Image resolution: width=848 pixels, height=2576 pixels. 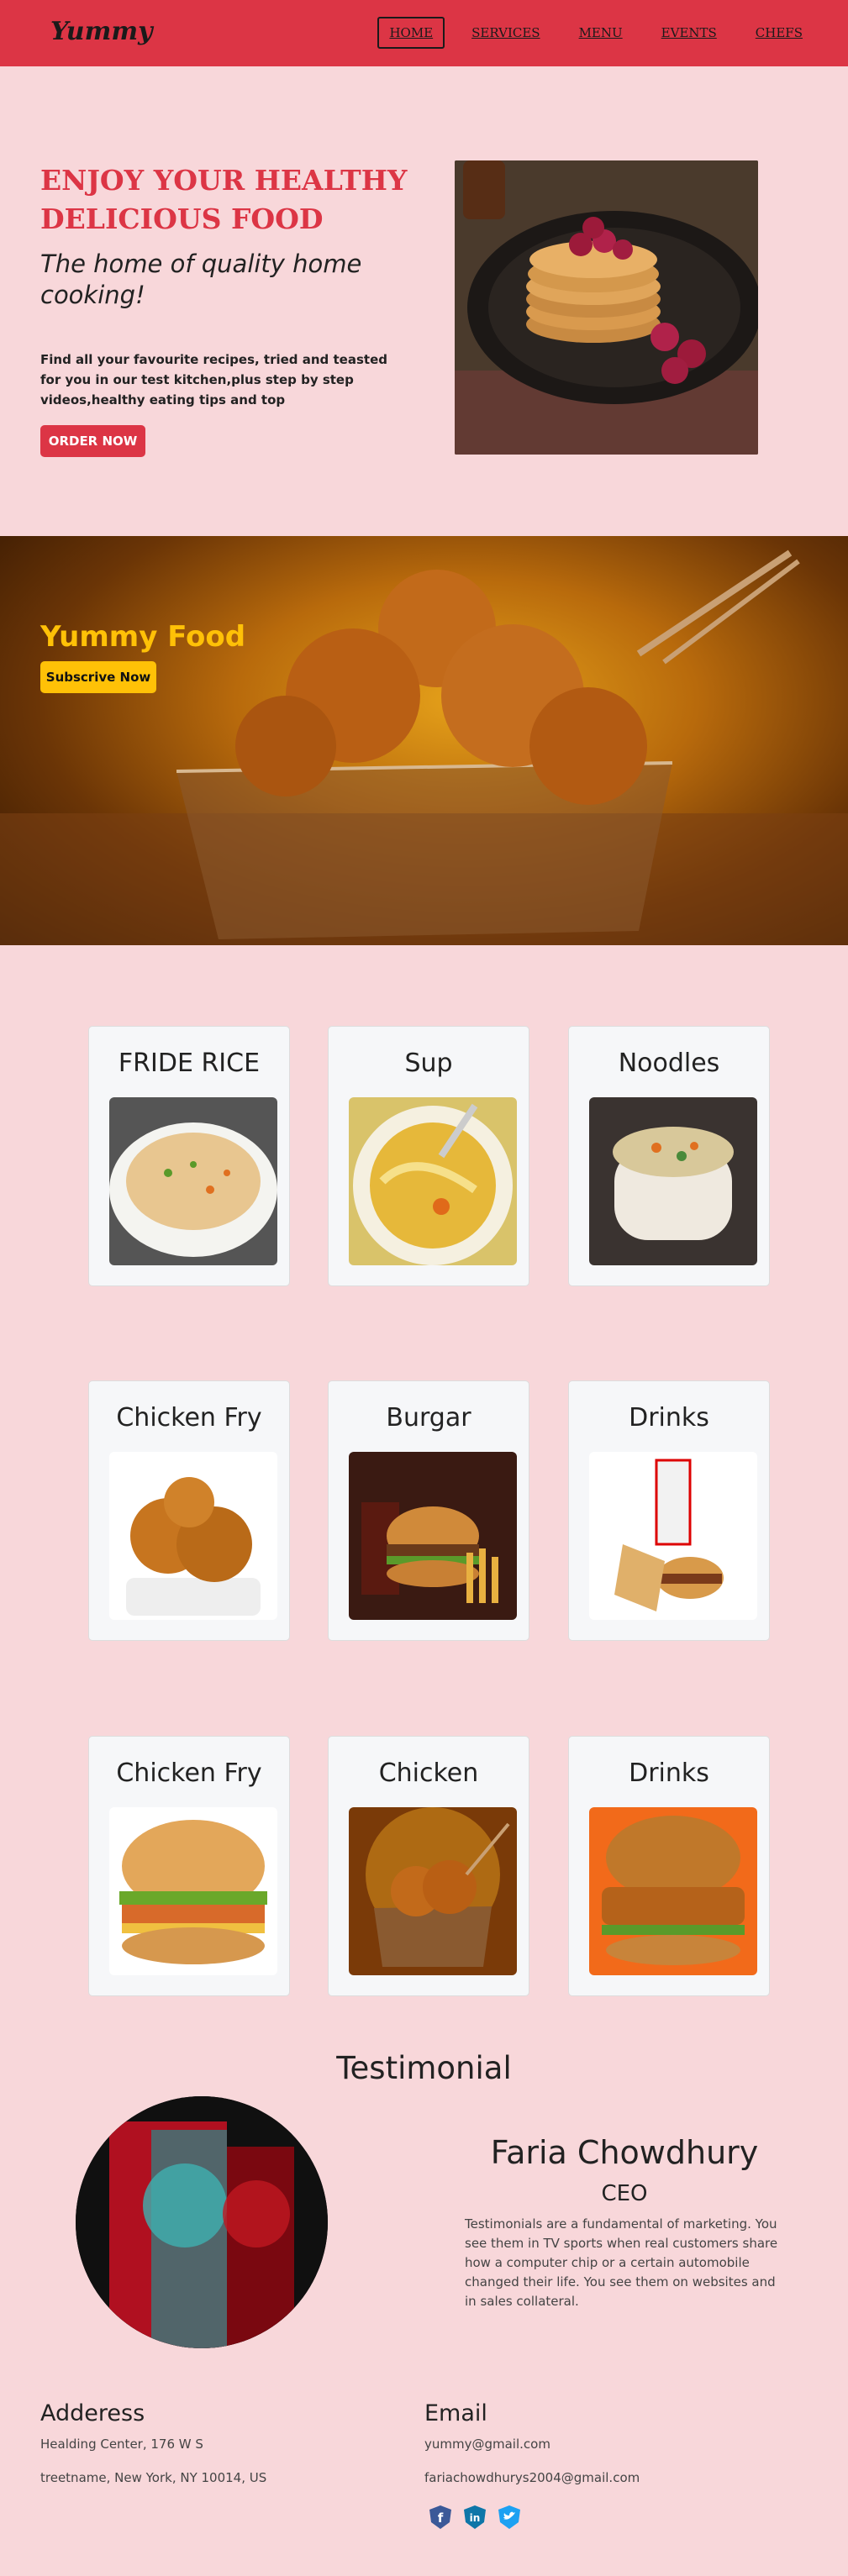 What do you see at coordinates (673, 1536) in the screenshot?
I see `drinks-image` at bounding box center [673, 1536].